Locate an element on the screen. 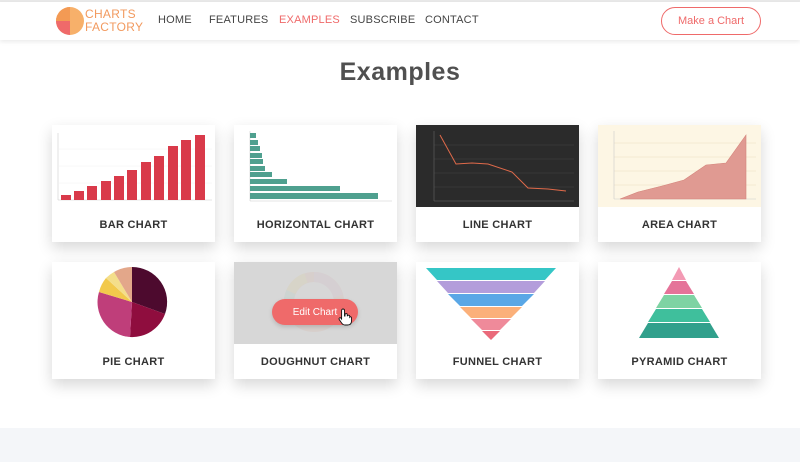 This screenshot has height=462, width=800. bar-chart-thumbnail-icon is located at coordinates (133, 166).